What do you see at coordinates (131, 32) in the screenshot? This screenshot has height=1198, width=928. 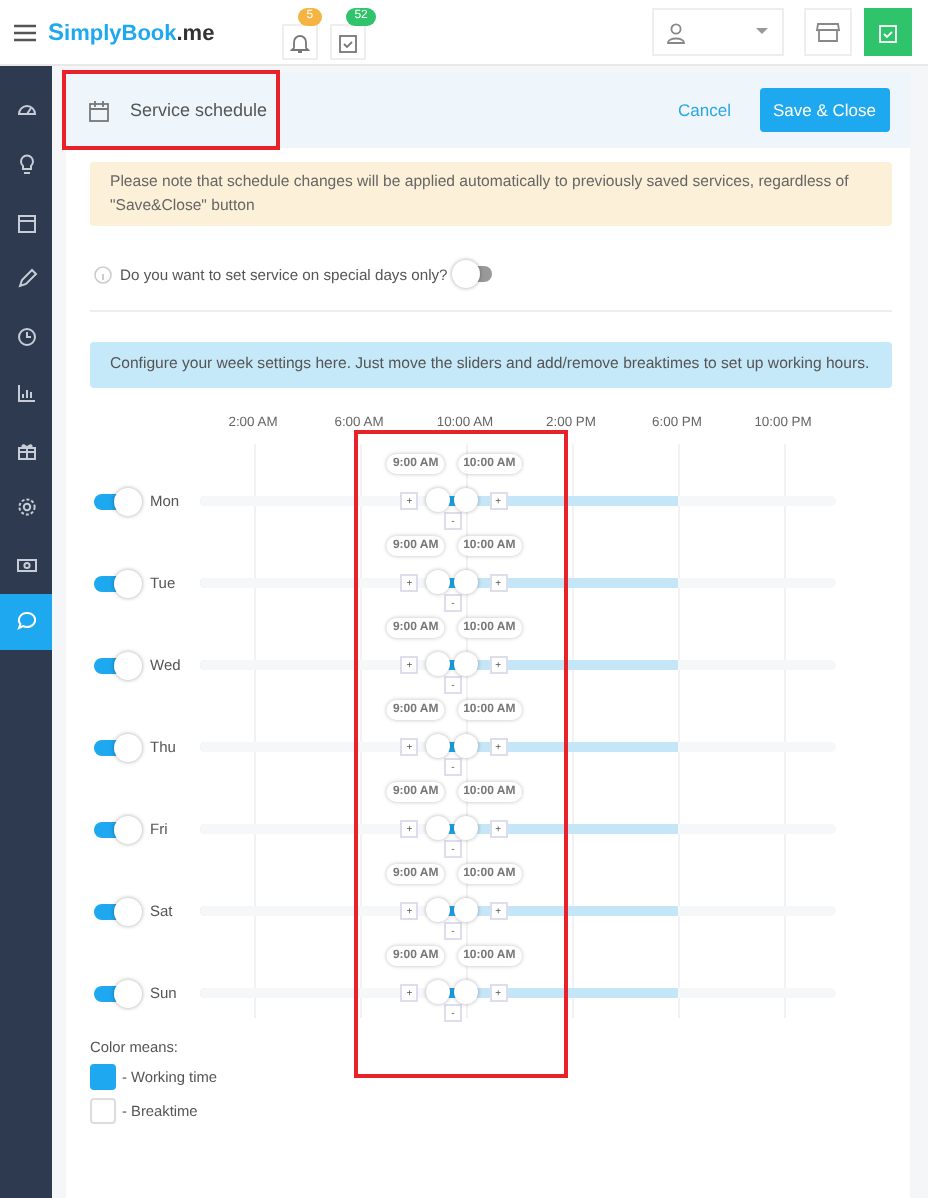 I see `logo: SimplyBook.me` at bounding box center [131, 32].